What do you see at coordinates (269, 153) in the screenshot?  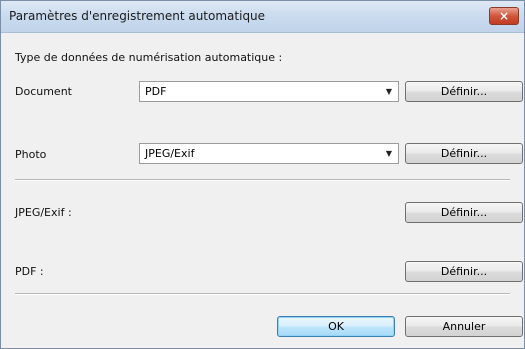 I see `photo-format-select: JPEG/Exif ▼` at bounding box center [269, 153].